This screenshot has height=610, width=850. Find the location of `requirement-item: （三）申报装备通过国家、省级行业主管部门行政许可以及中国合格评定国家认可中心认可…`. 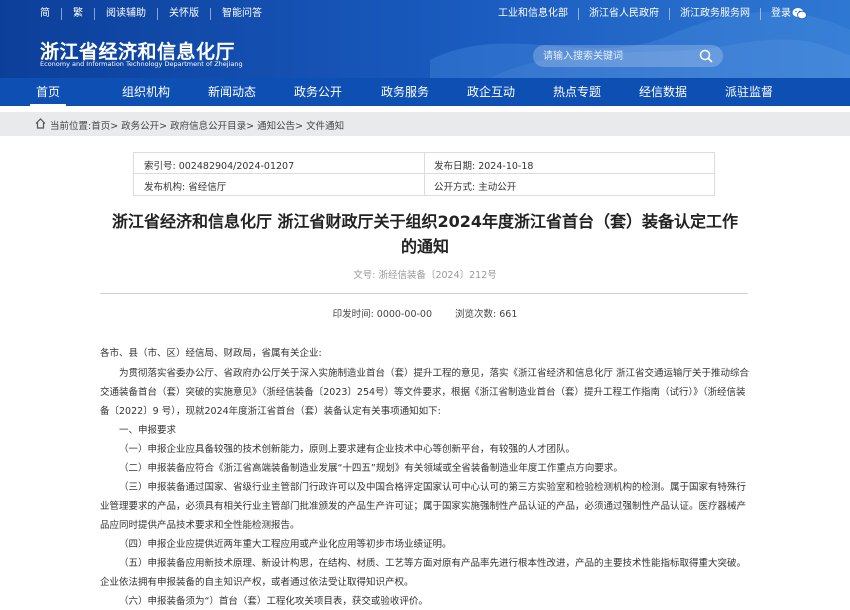

requirement-item: （三）申报装备通过国家、省级行业主管部门行政许可以及中国合格评定国家认可中心认可… is located at coordinates (423, 506).